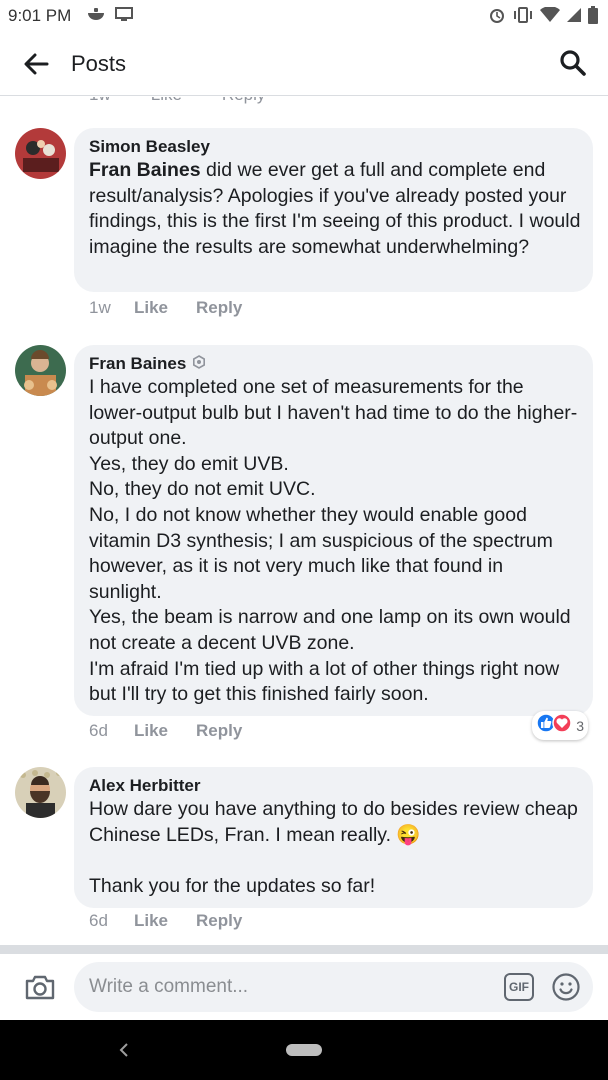 Image resolution: width=608 pixels, height=1080 pixels. Describe the element at coordinates (124, 1050) in the screenshot. I see `nav-back-icon` at that location.